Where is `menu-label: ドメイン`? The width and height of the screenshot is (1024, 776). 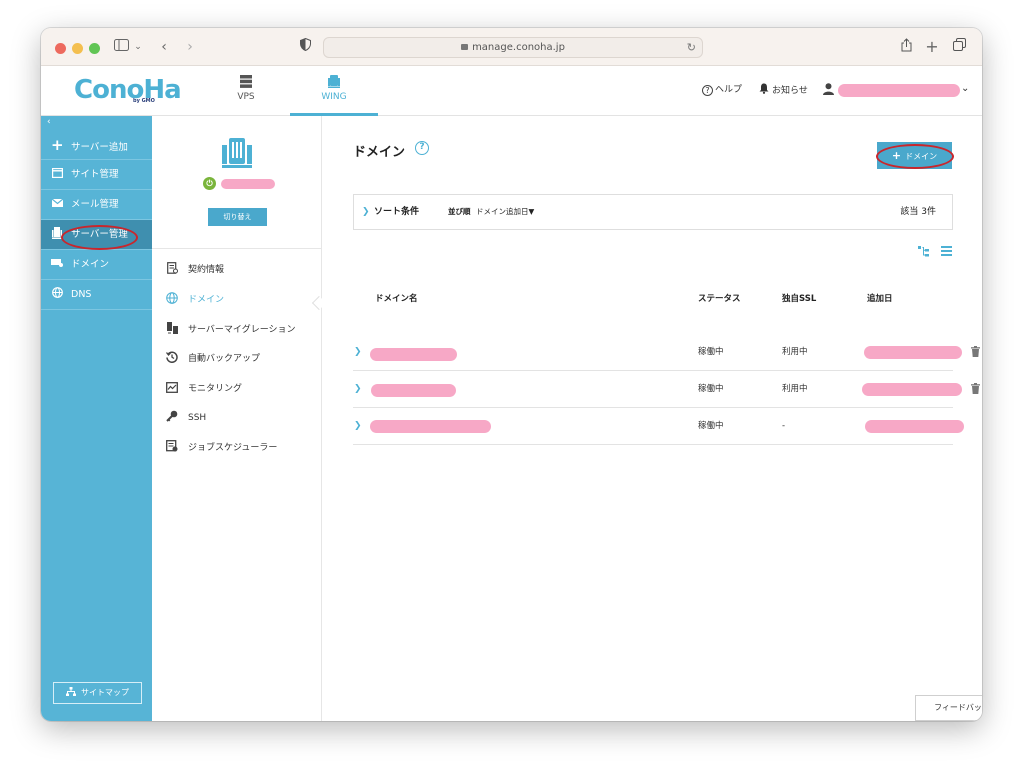
menu-label: ドメイン is located at coordinates (206, 300).